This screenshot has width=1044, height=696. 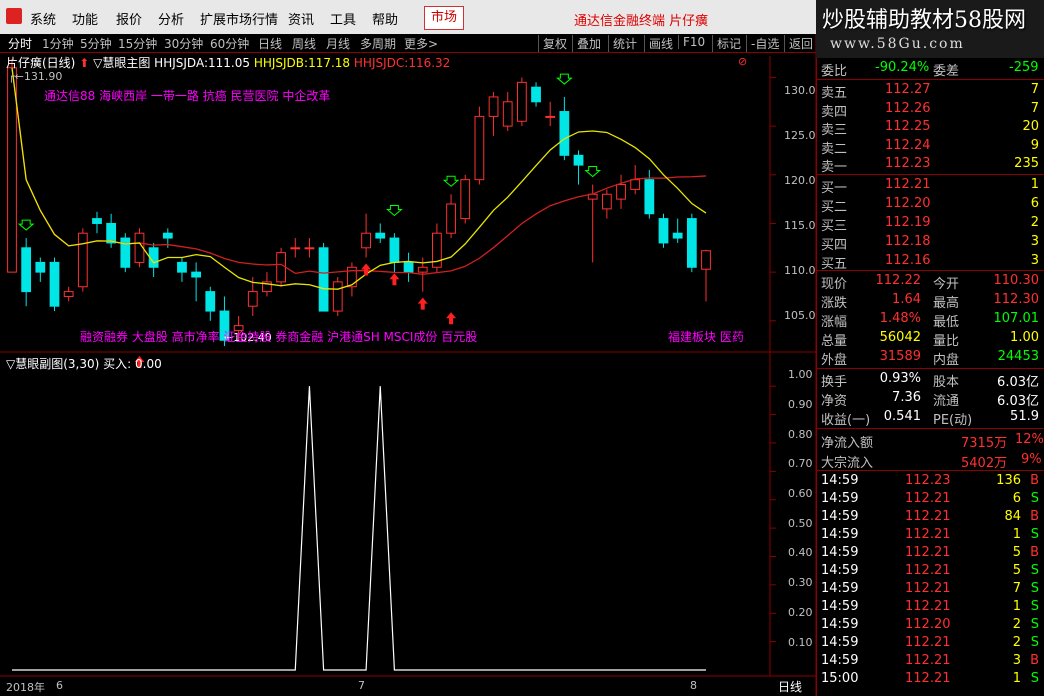 I want to click on hhjsjdb-value: 117.18, so click(x=329, y=63).